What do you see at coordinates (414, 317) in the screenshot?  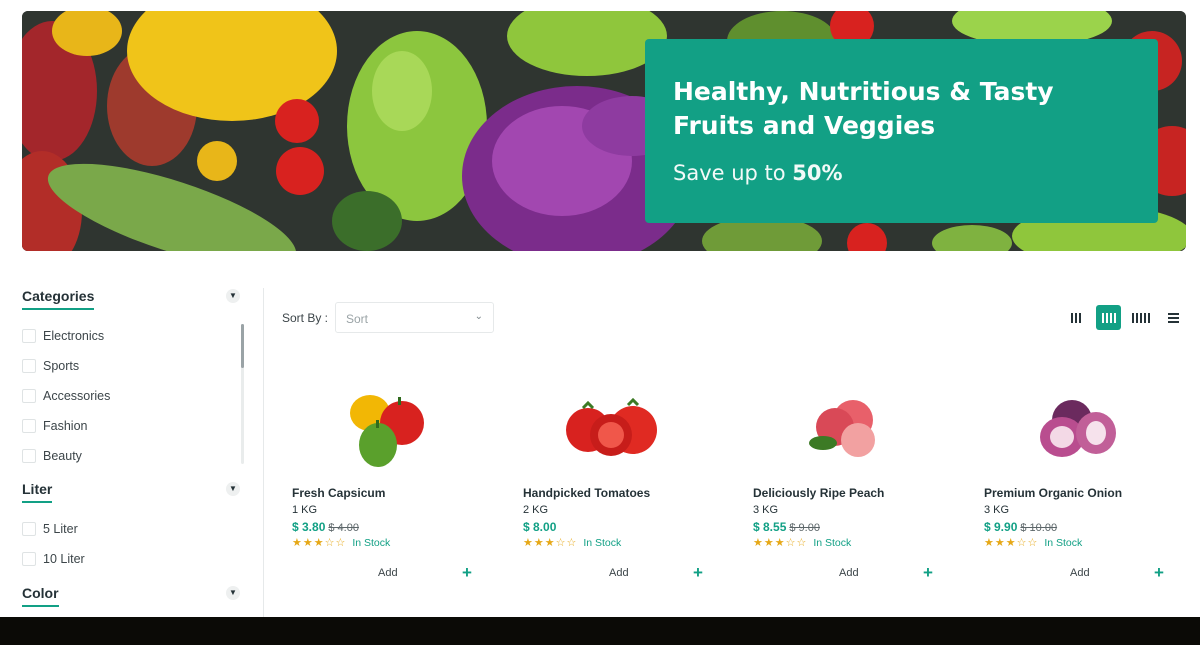 I see `sort-select: Sort ⌄` at bounding box center [414, 317].